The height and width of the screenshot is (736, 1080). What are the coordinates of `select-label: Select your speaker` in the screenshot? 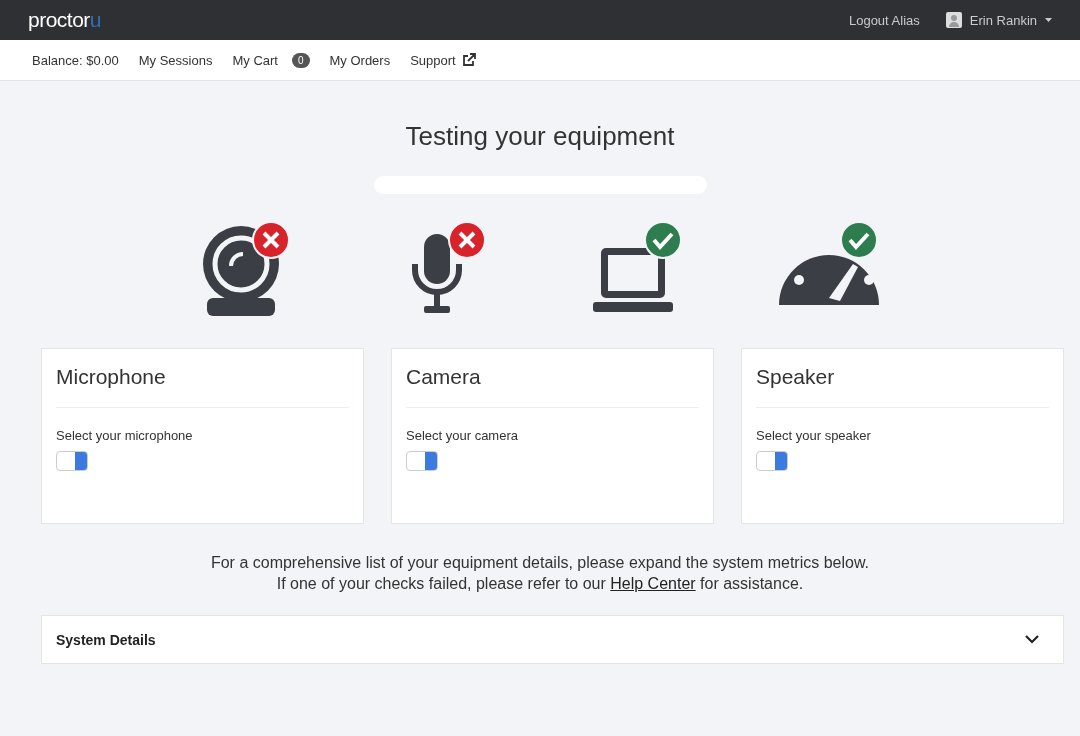 It's located at (814, 435).